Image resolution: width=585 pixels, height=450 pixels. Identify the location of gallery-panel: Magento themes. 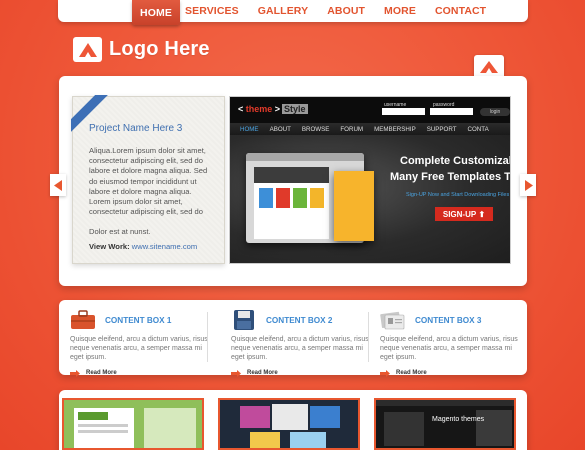
(293, 420).